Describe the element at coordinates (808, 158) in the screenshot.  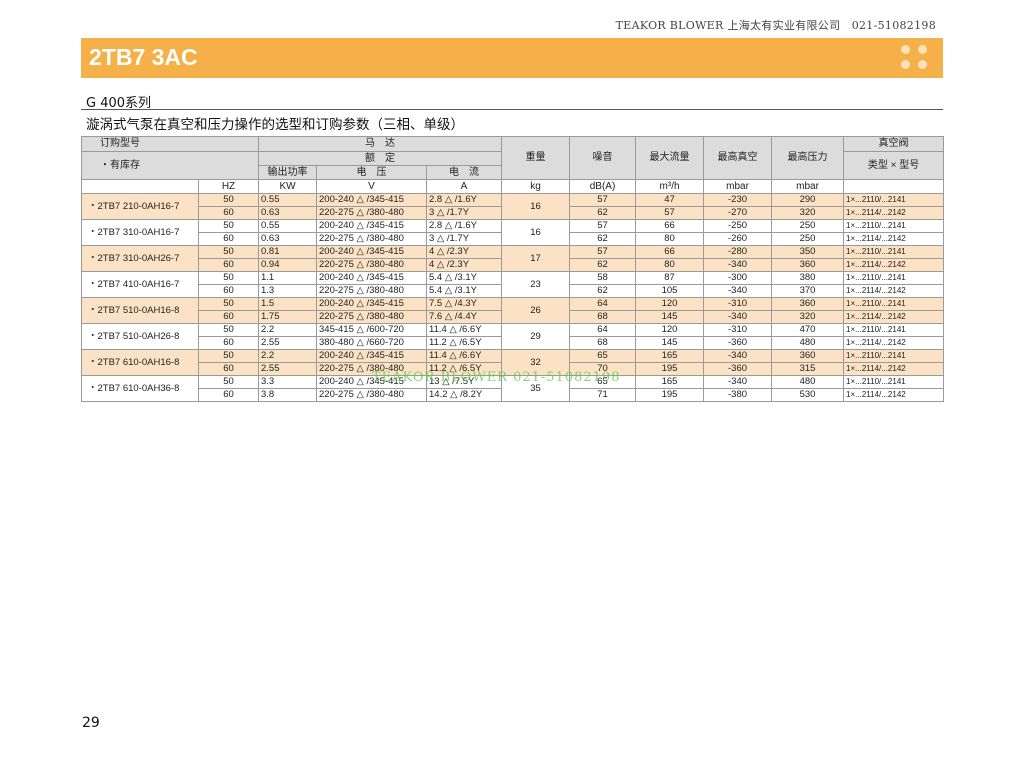
I see `header-maxpress: 最高压力` at that location.